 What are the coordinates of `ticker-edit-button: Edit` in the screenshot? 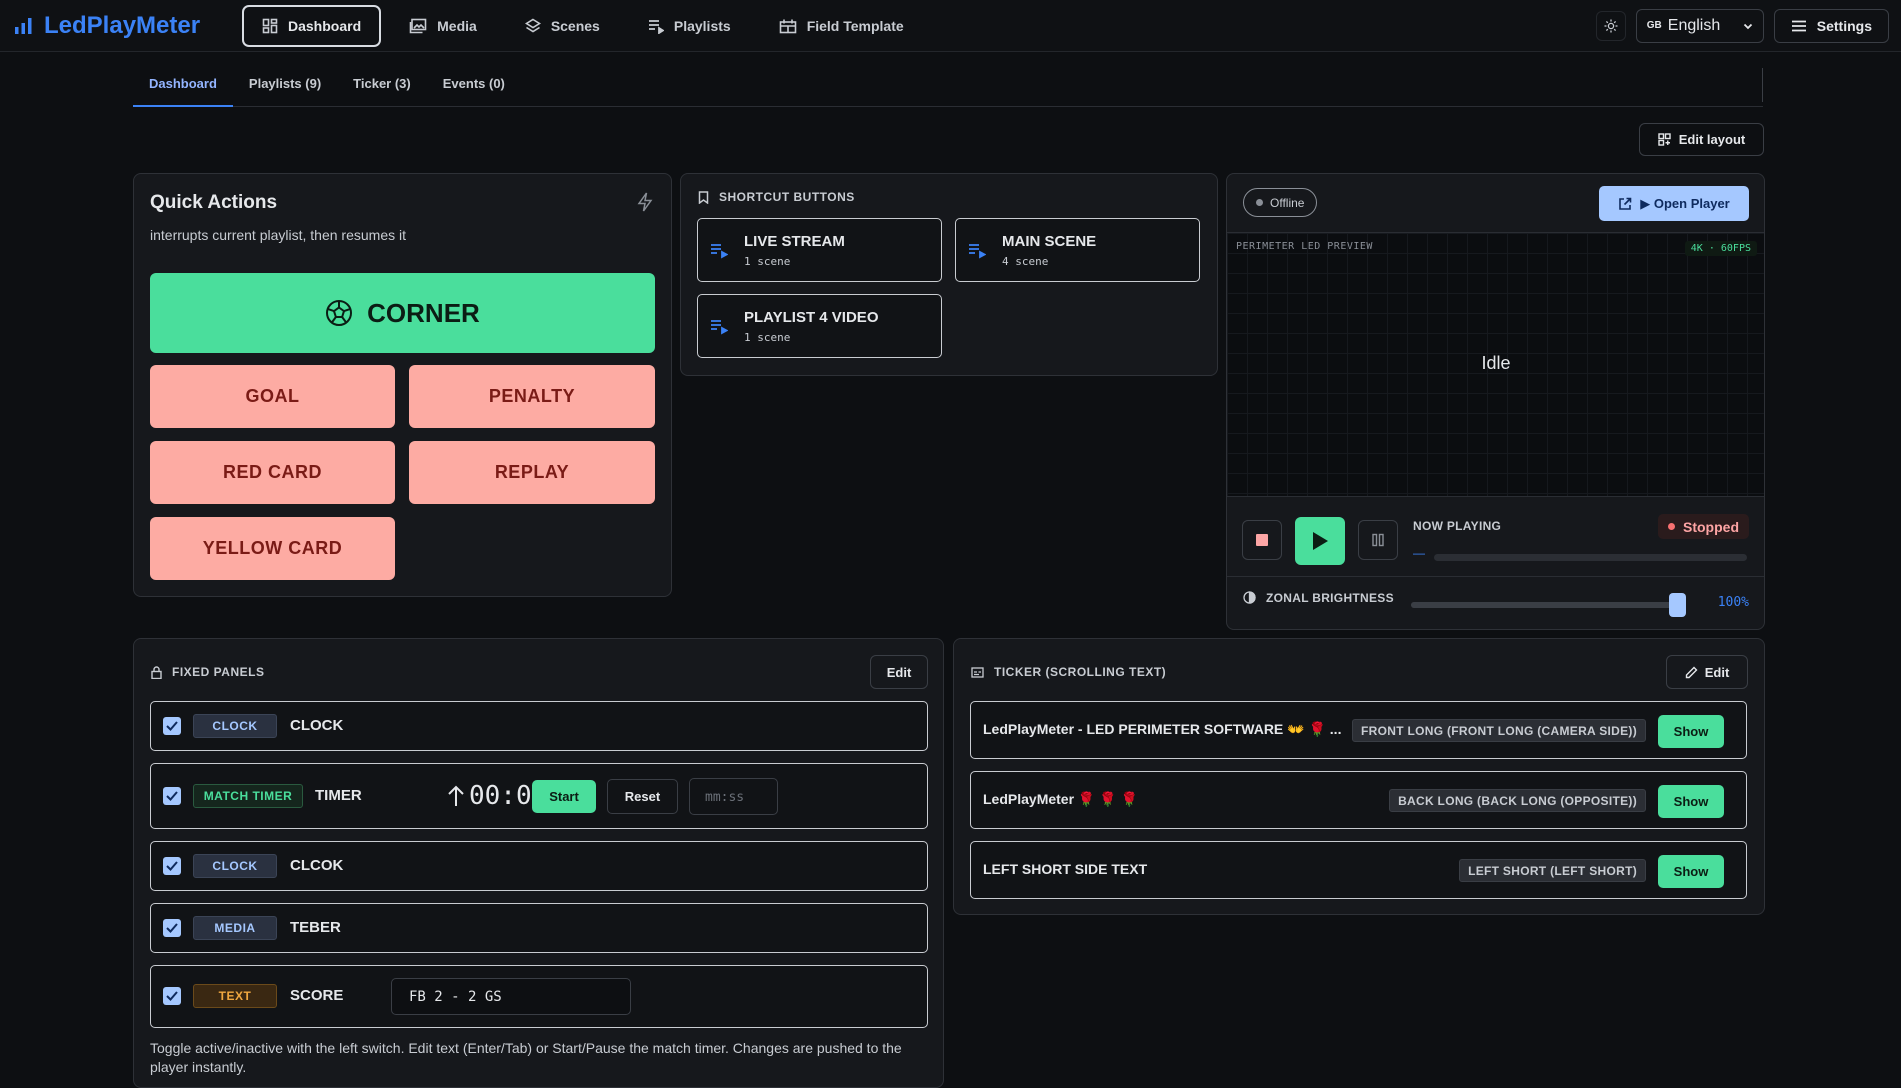 It's located at (1707, 672).